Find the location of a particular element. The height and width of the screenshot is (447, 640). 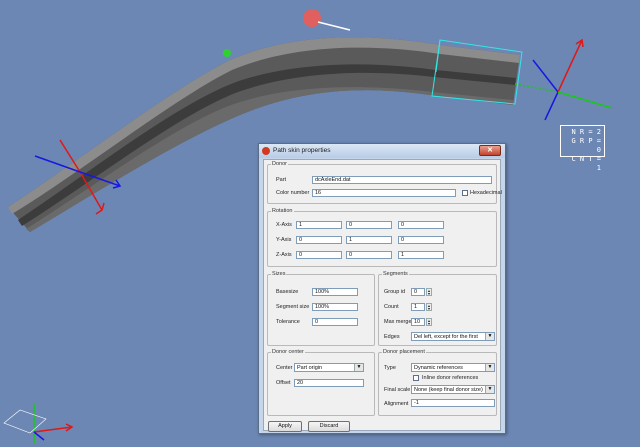

green-point is located at coordinates (227, 53).